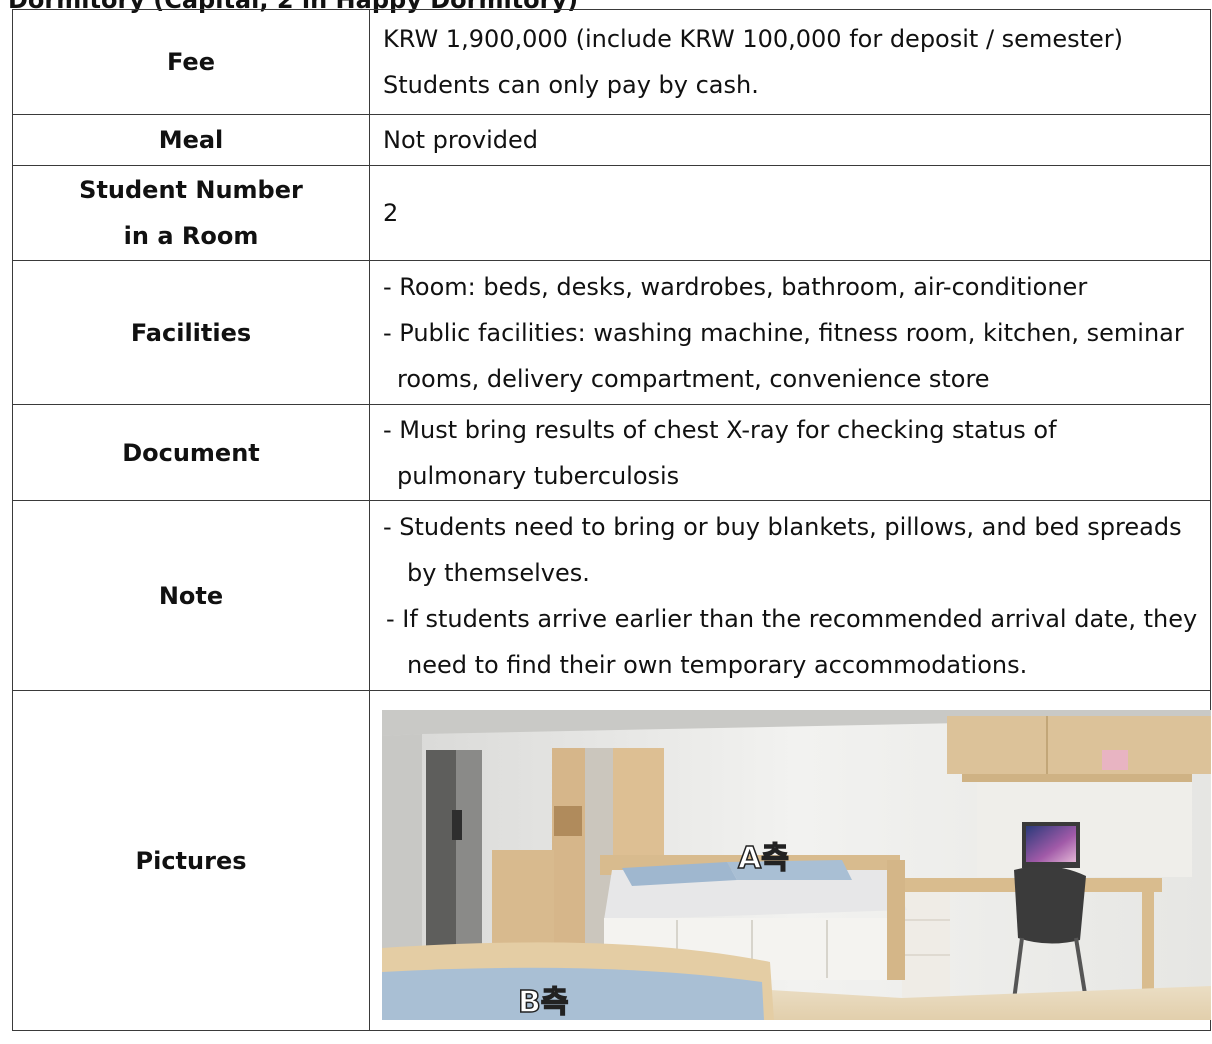  Describe the element at coordinates (571, 85) in the screenshot. I see `fee-line: Students can only pay by cash.` at that location.